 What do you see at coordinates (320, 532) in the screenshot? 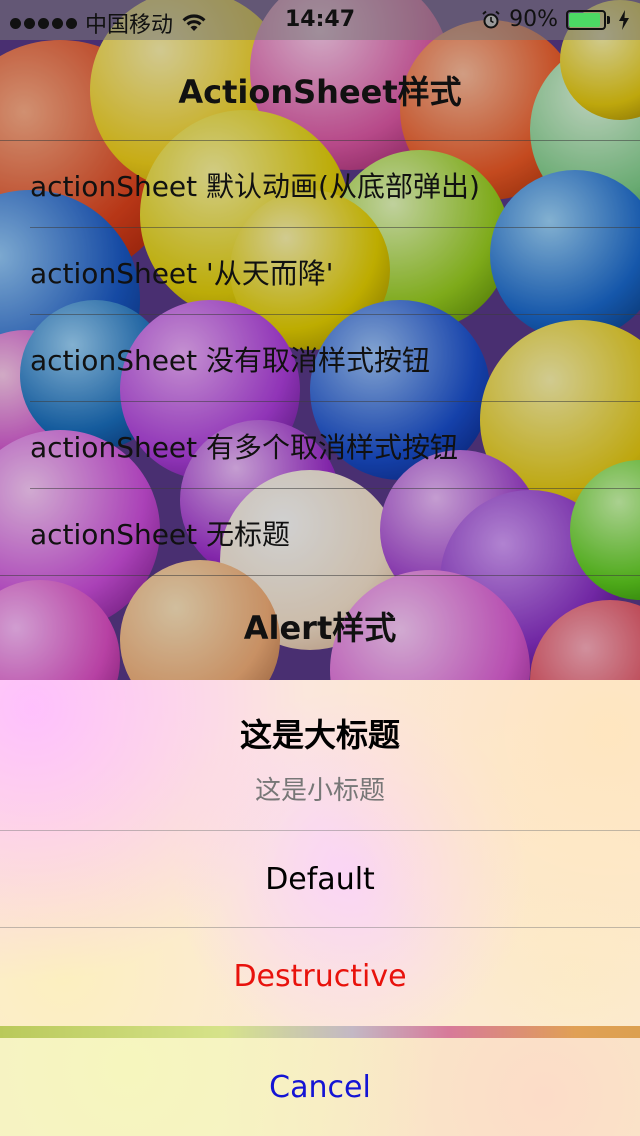
I see `list-item: actionSheet 无标题` at bounding box center [320, 532].